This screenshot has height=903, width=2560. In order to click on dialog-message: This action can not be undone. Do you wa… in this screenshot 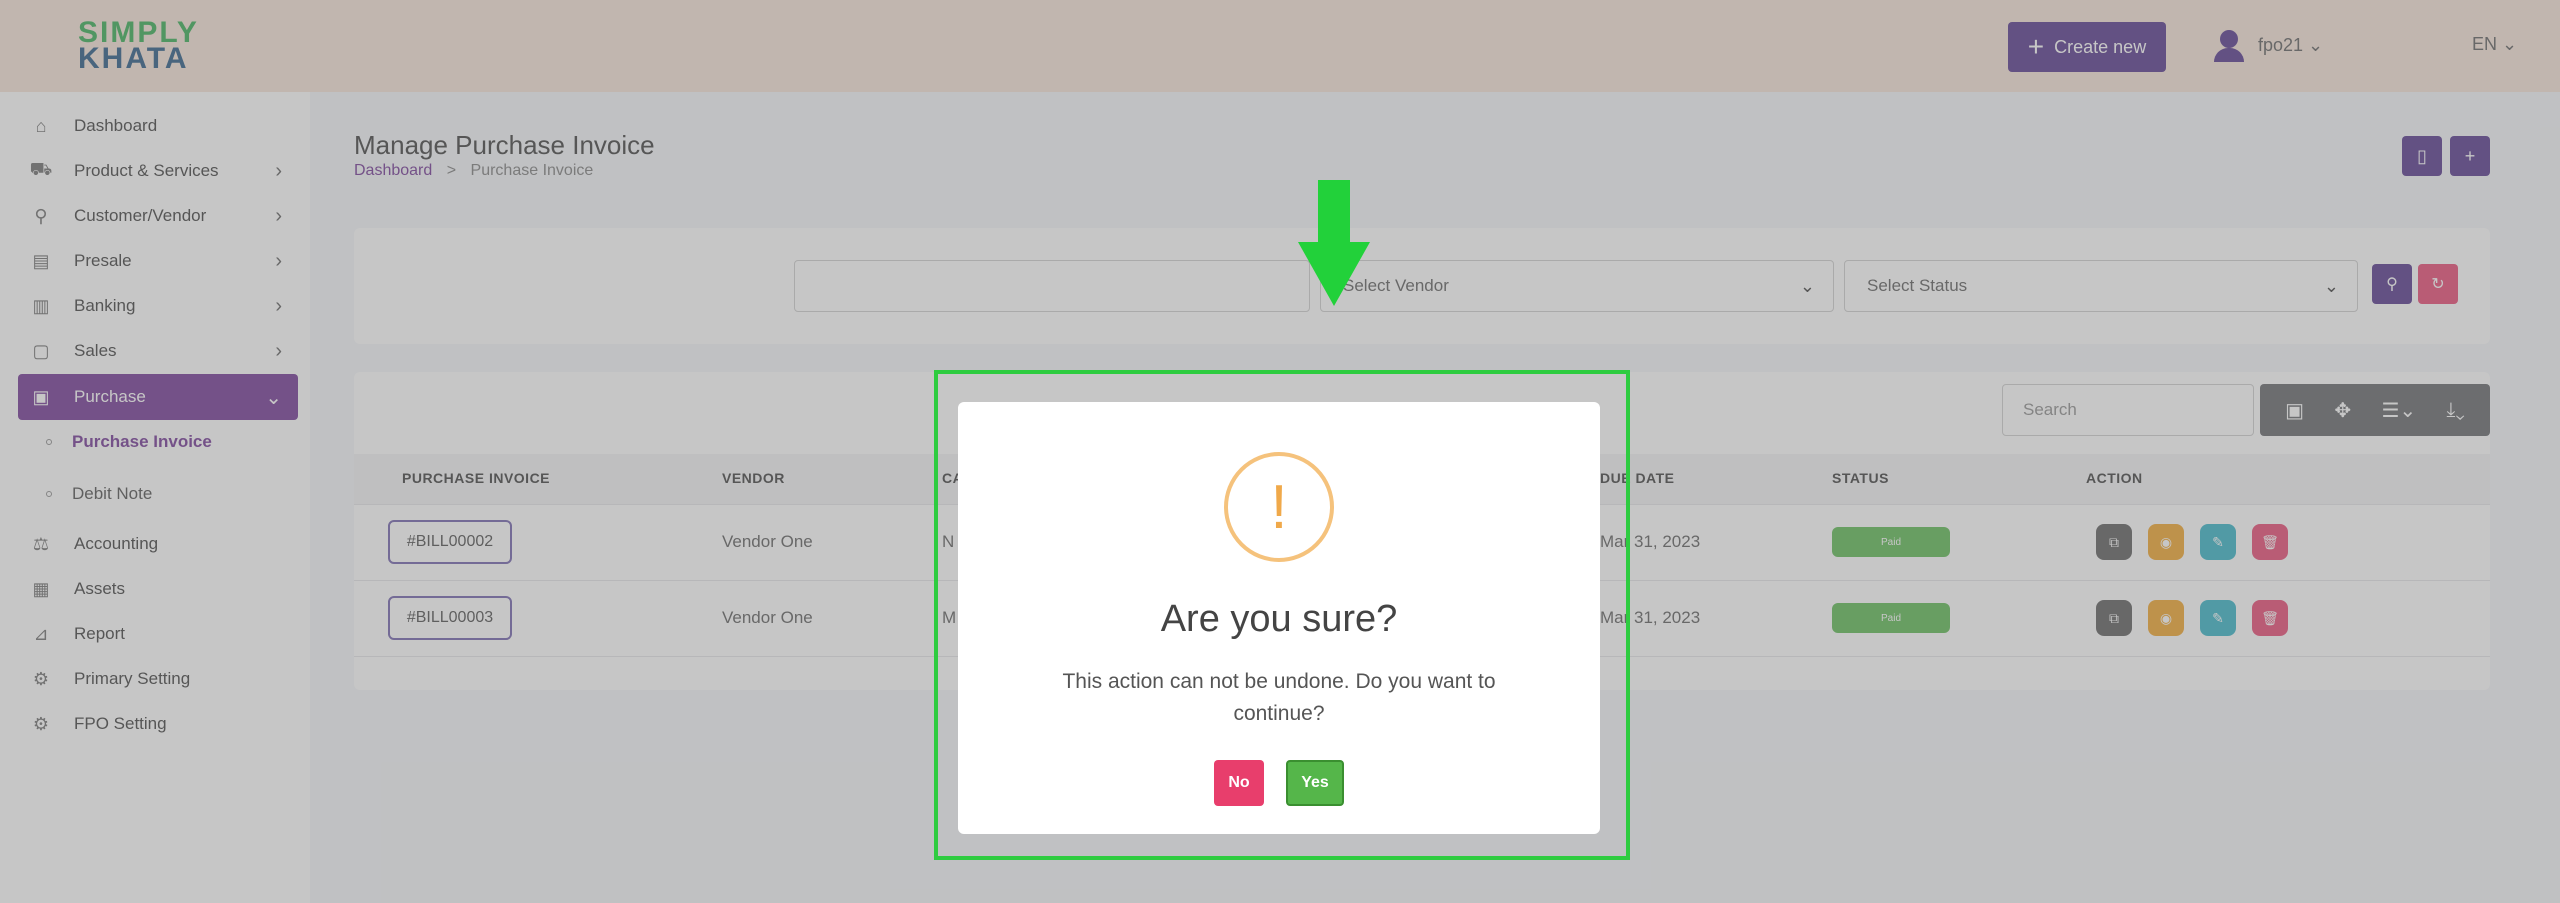, I will do `click(1279, 697)`.